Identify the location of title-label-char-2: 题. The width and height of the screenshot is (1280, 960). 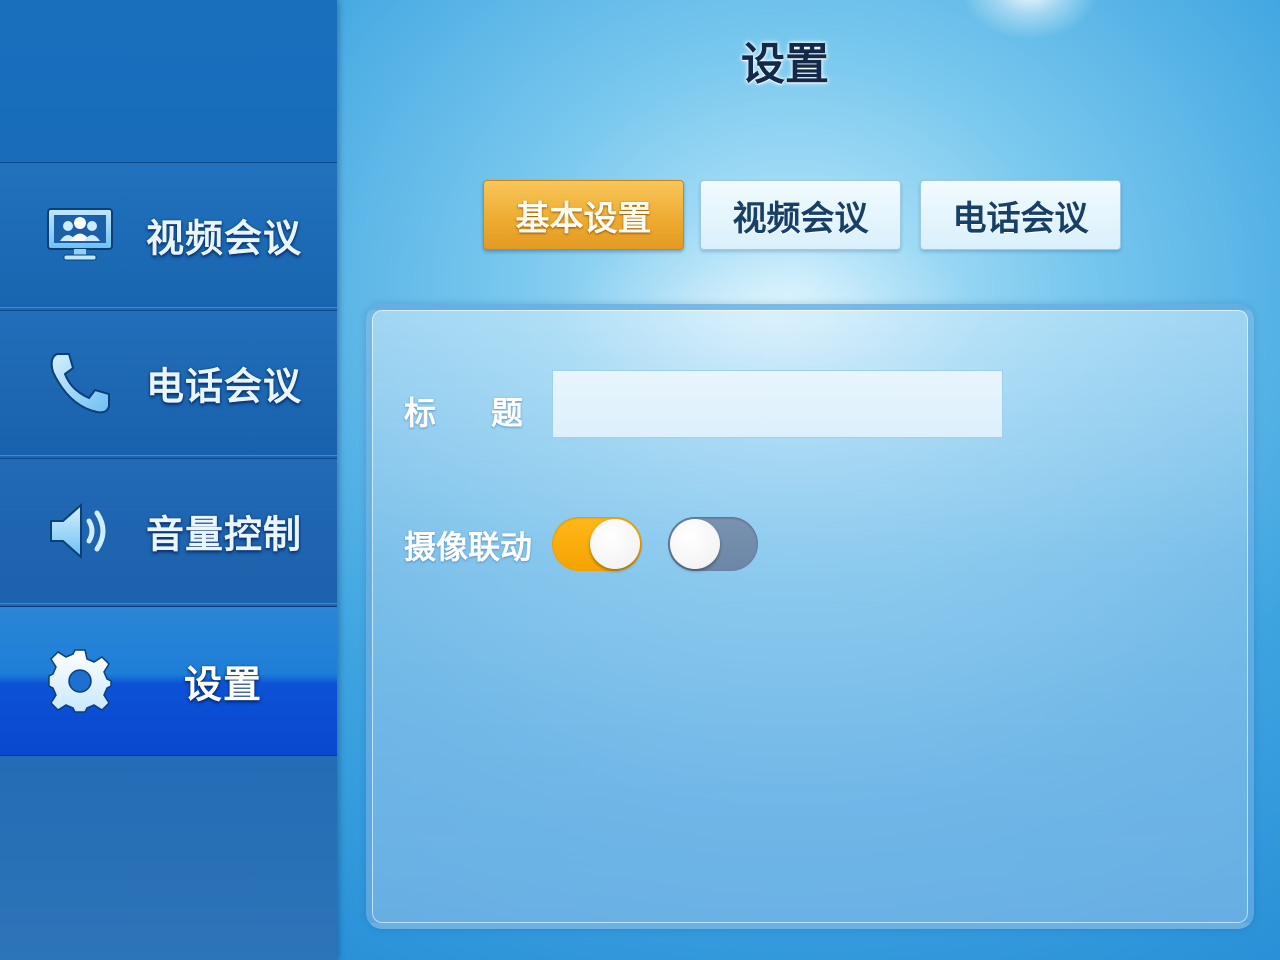
(507, 413).